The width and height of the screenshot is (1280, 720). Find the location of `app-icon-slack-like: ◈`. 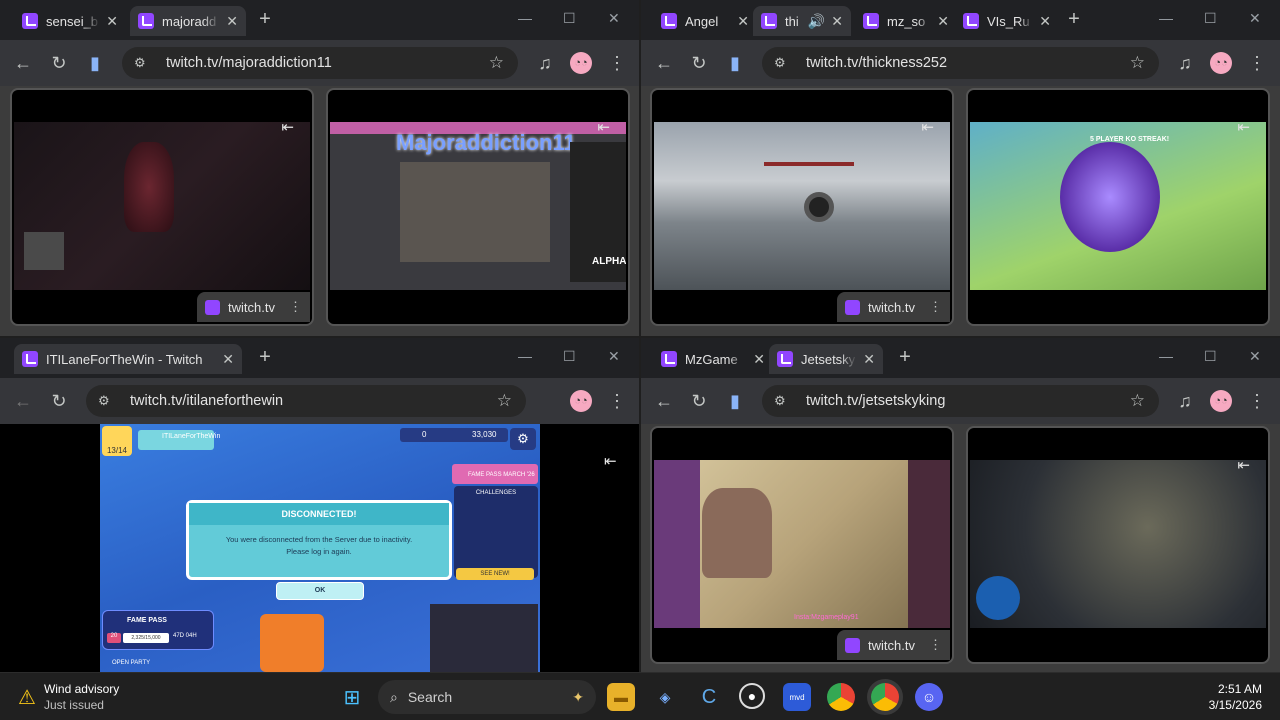

app-icon-slack-like: ◈ is located at coordinates (665, 697).